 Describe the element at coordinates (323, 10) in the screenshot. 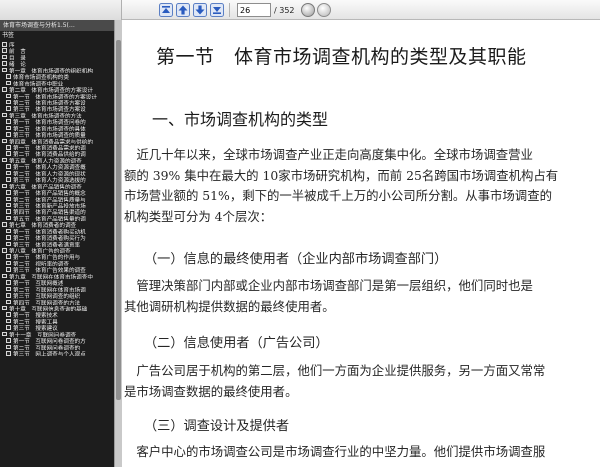

I see `go-forward-button` at that location.